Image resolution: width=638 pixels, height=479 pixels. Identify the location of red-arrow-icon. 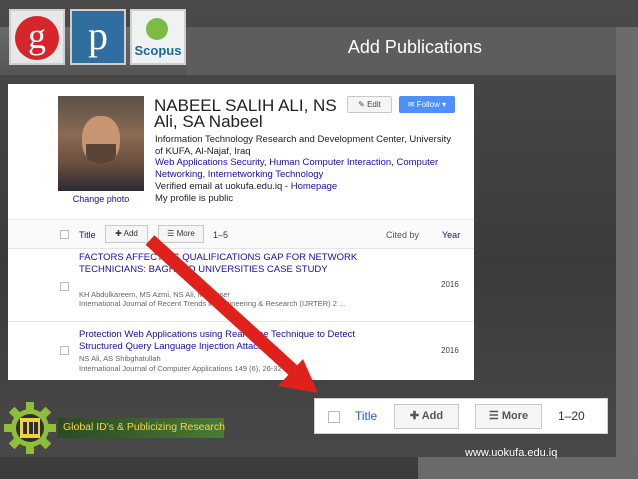
(231, 314).